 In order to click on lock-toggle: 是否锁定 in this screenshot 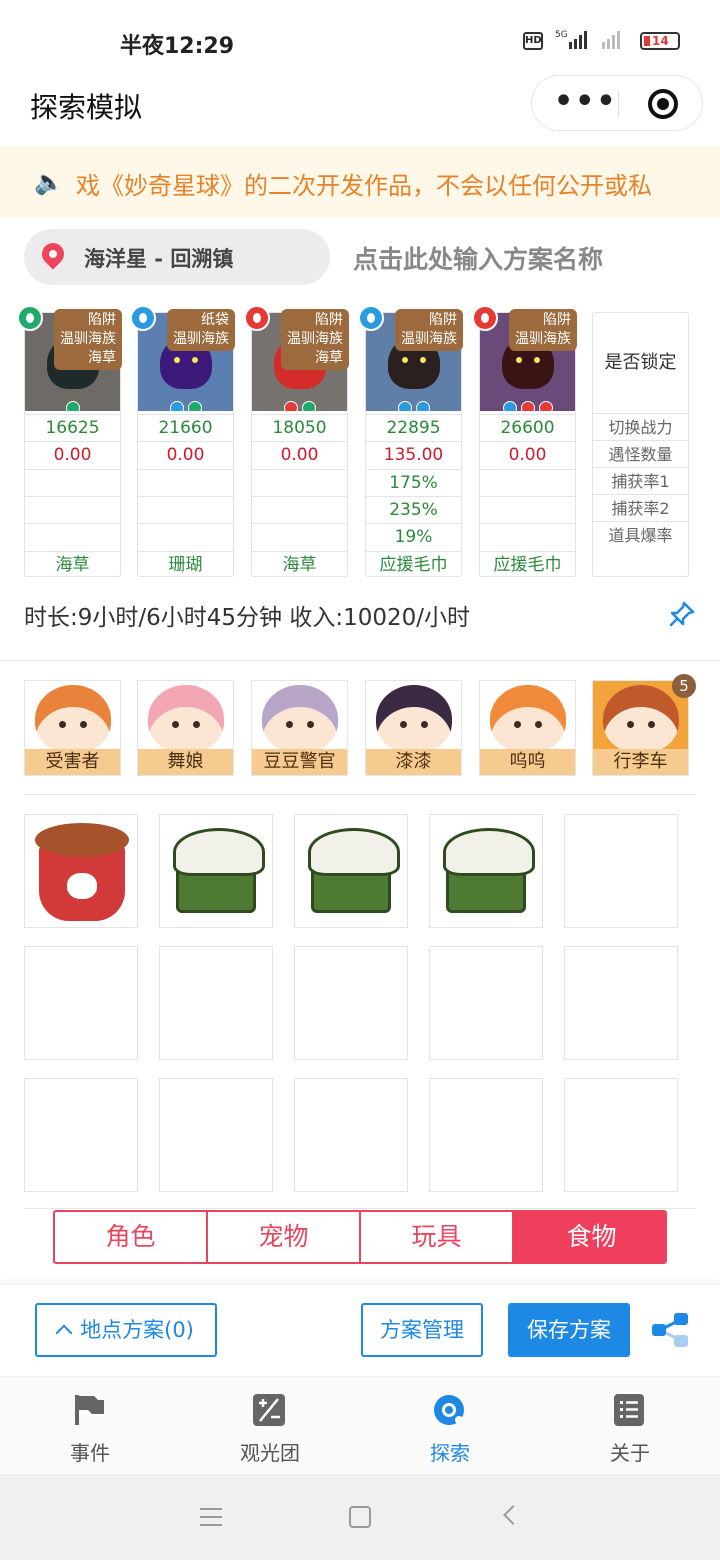, I will do `click(640, 363)`.